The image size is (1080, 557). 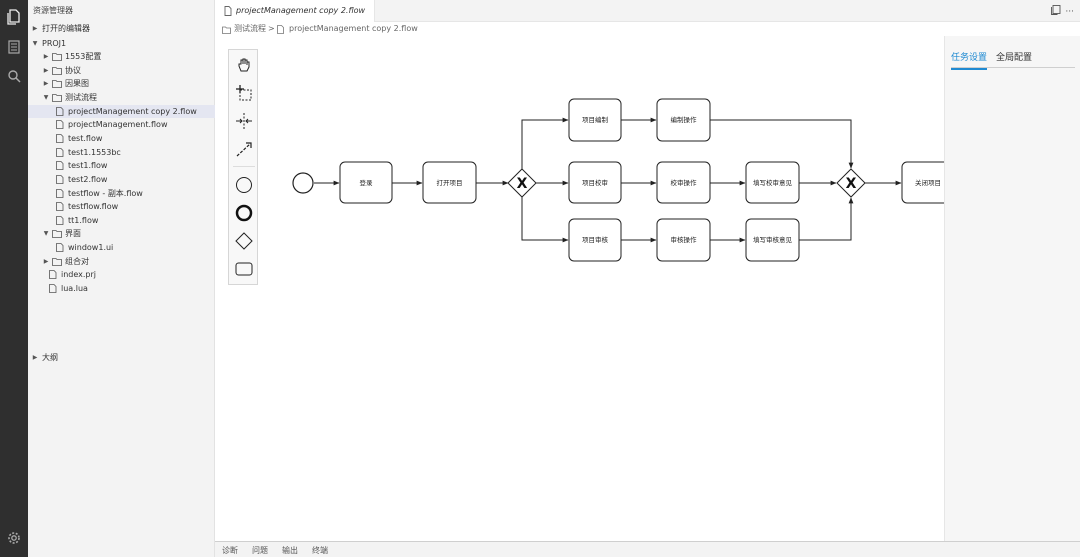 What do you see at coordinates (647, 11) in the screenshot?
I see `editor-tab-bar: projectManagement copy 2.flow ···` at bounding box center [647, 11].